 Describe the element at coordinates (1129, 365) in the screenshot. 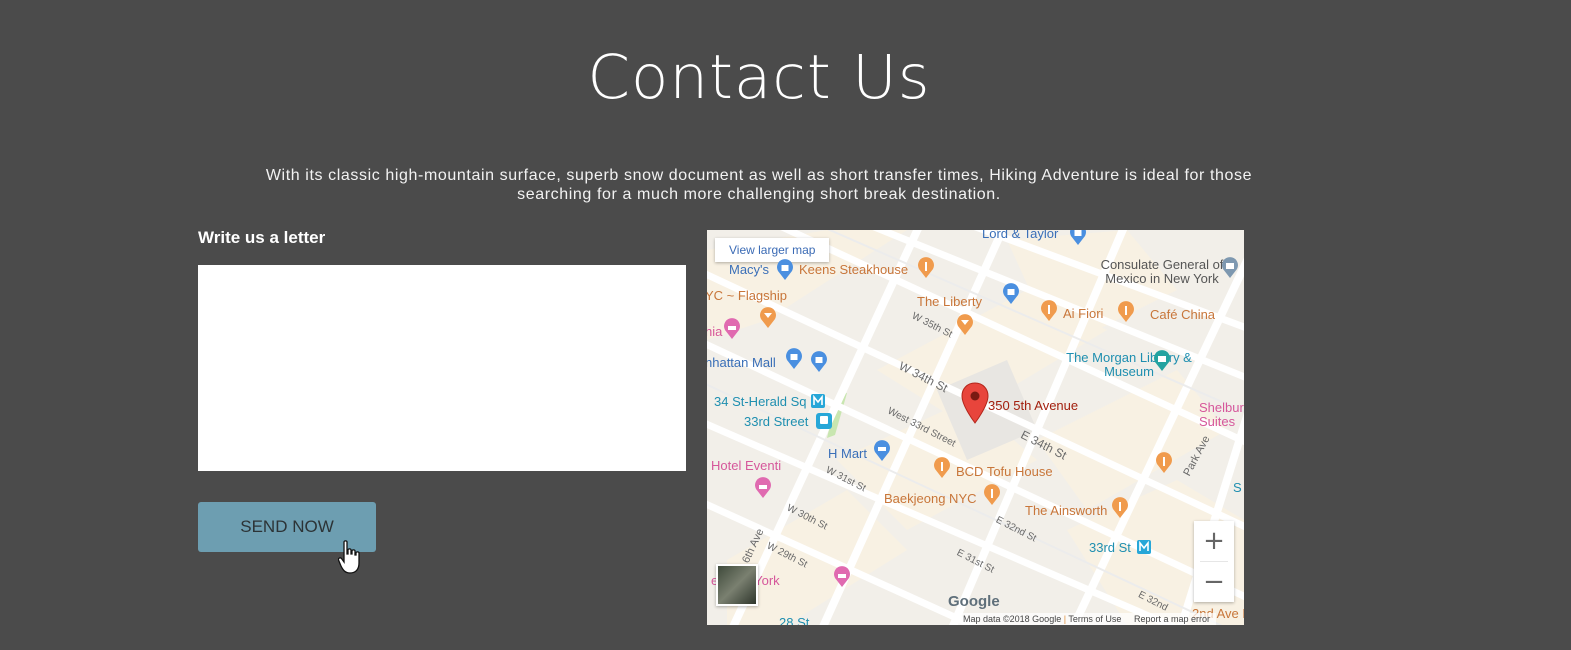

I see `map-place-morgan-library: The Morgan Library & Museum` at that location.